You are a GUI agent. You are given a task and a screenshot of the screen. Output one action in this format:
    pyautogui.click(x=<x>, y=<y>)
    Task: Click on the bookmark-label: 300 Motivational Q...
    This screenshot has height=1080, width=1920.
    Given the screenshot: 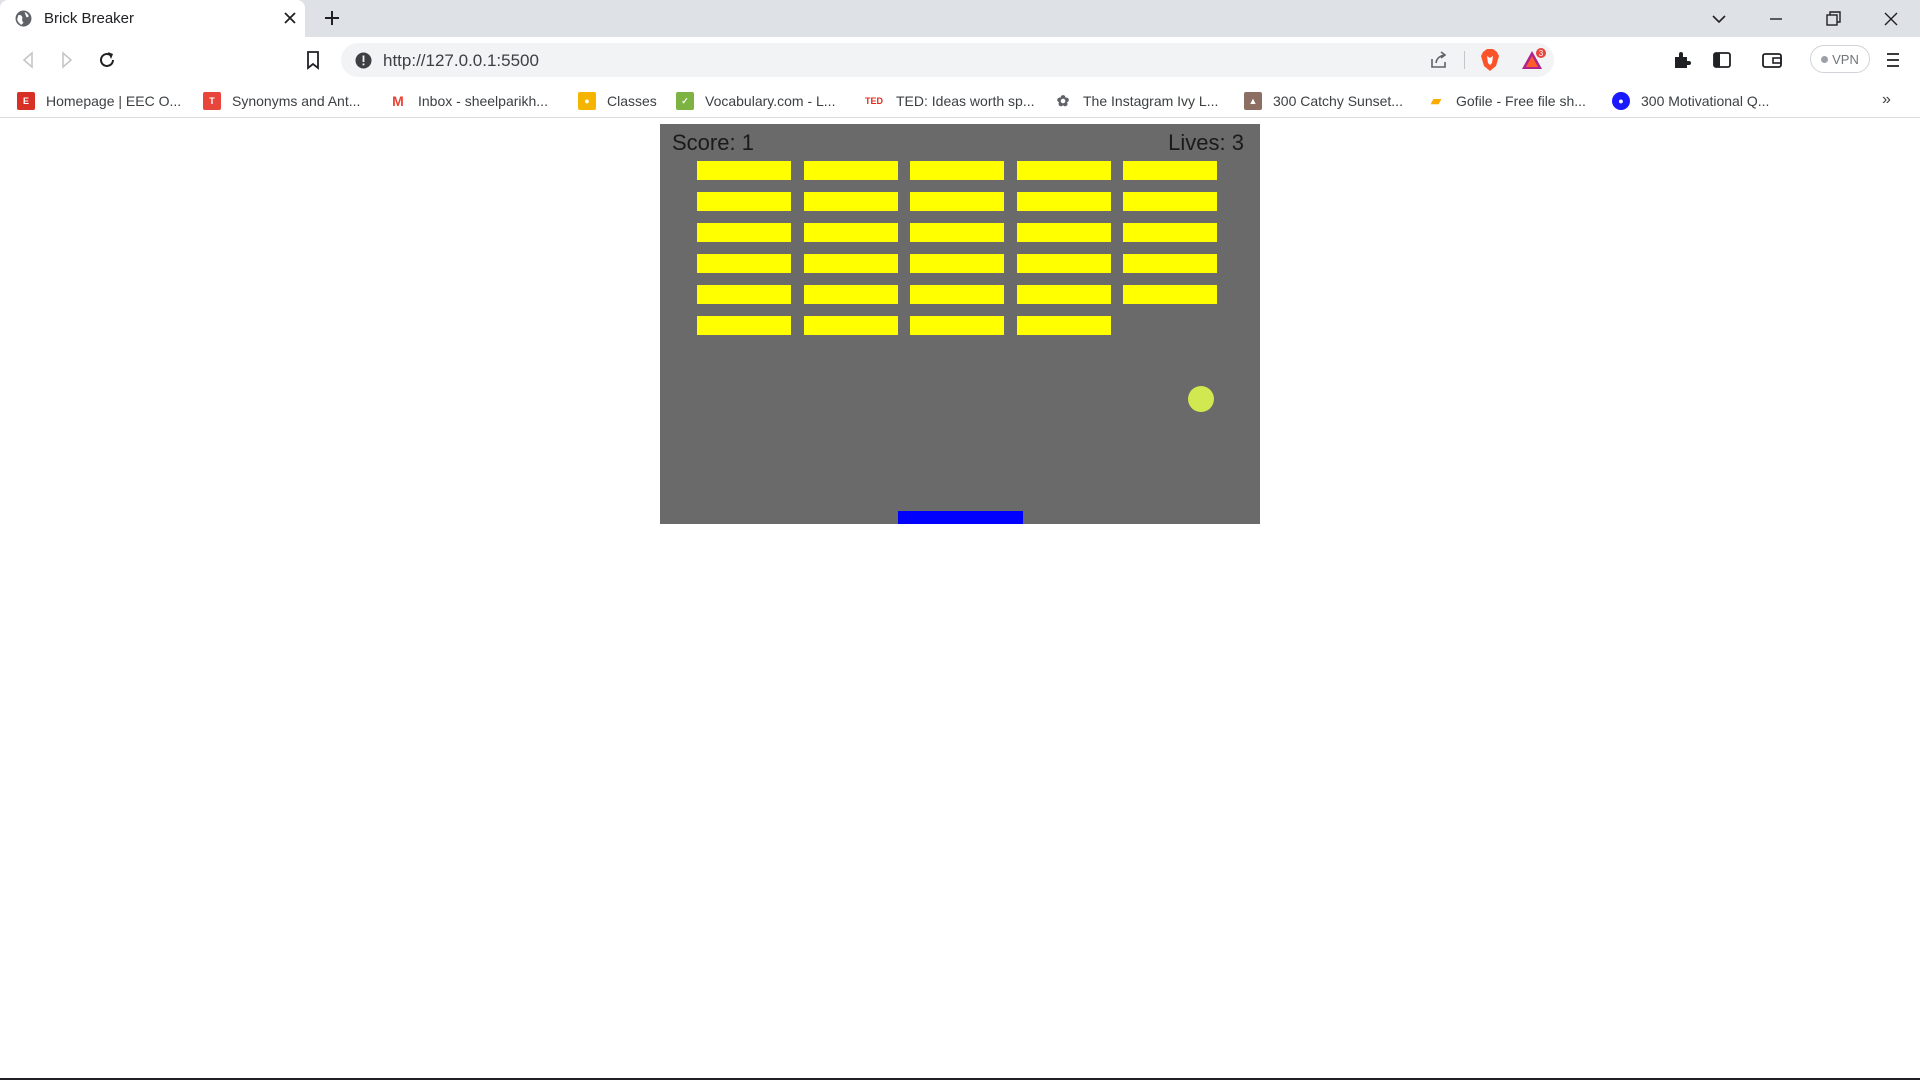 What is the action you would take?
    pyautogui.click(x=1705, y=101)
    